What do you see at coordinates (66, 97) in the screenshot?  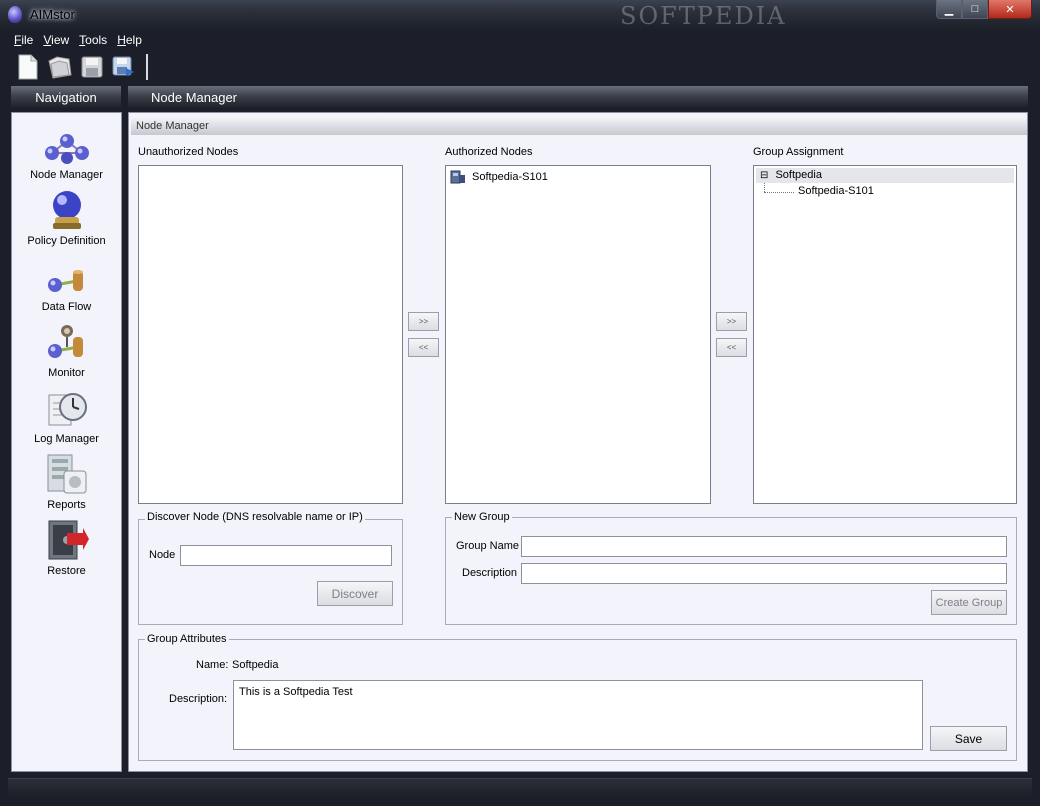 I see `navigation-header: Navigation` at bounding box center [66, 97].